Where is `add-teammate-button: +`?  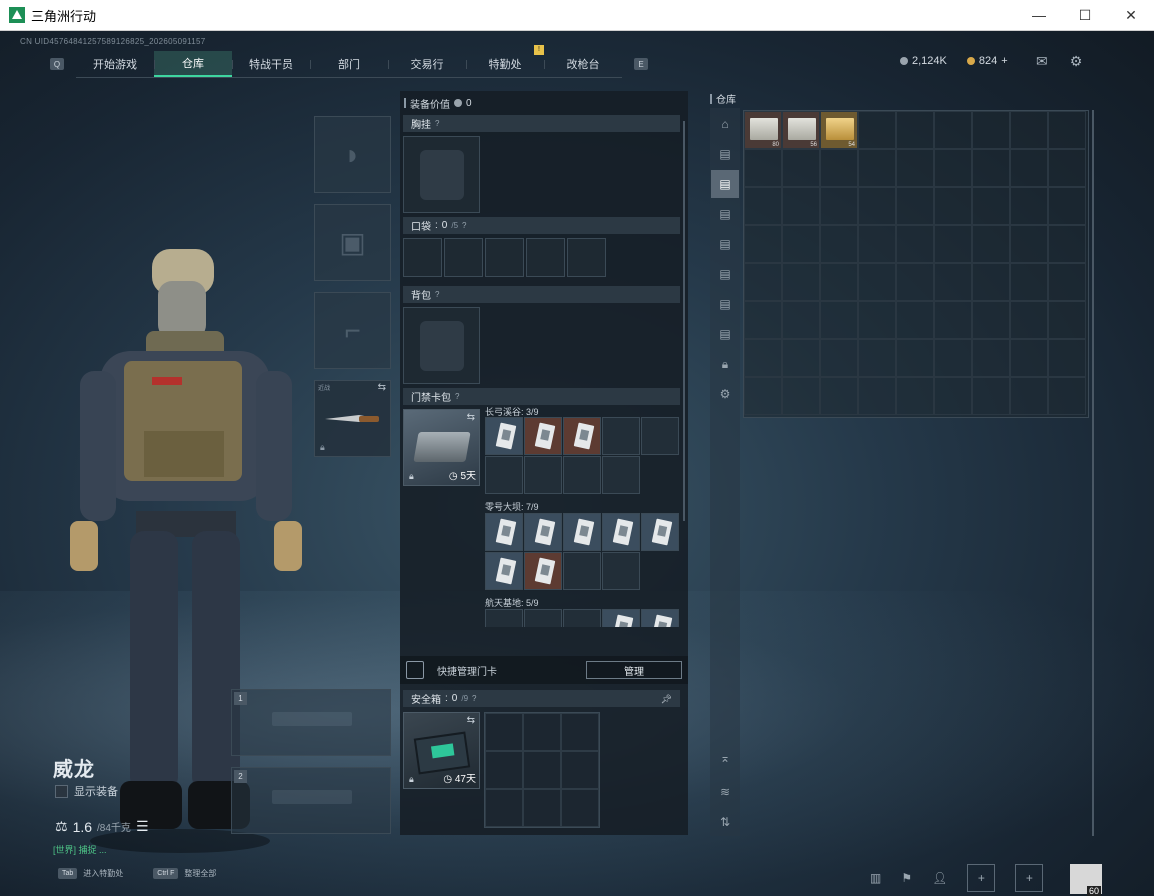 add-teammate-button: + is located at coordinates (1029, 878).